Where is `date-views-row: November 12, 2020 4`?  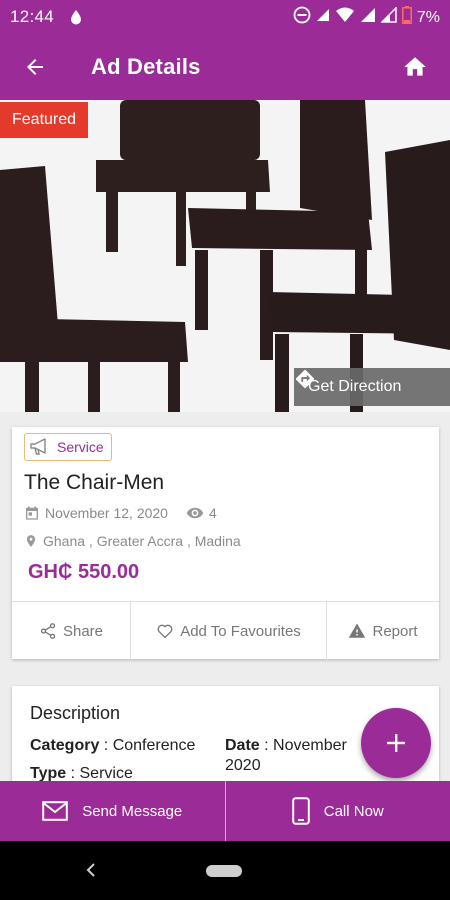
date-views-row: November 12, 2020 4 is located at coordinates (120, 513).